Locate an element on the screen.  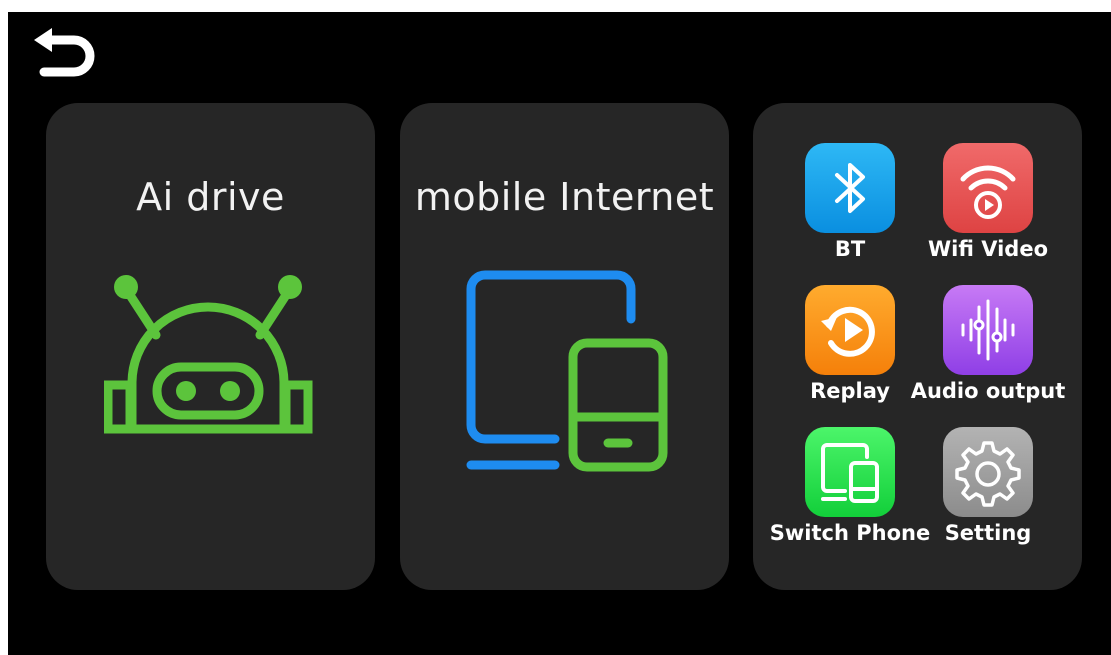
wifi-video-app: Wifi Video is located at coordinates (988, 208).